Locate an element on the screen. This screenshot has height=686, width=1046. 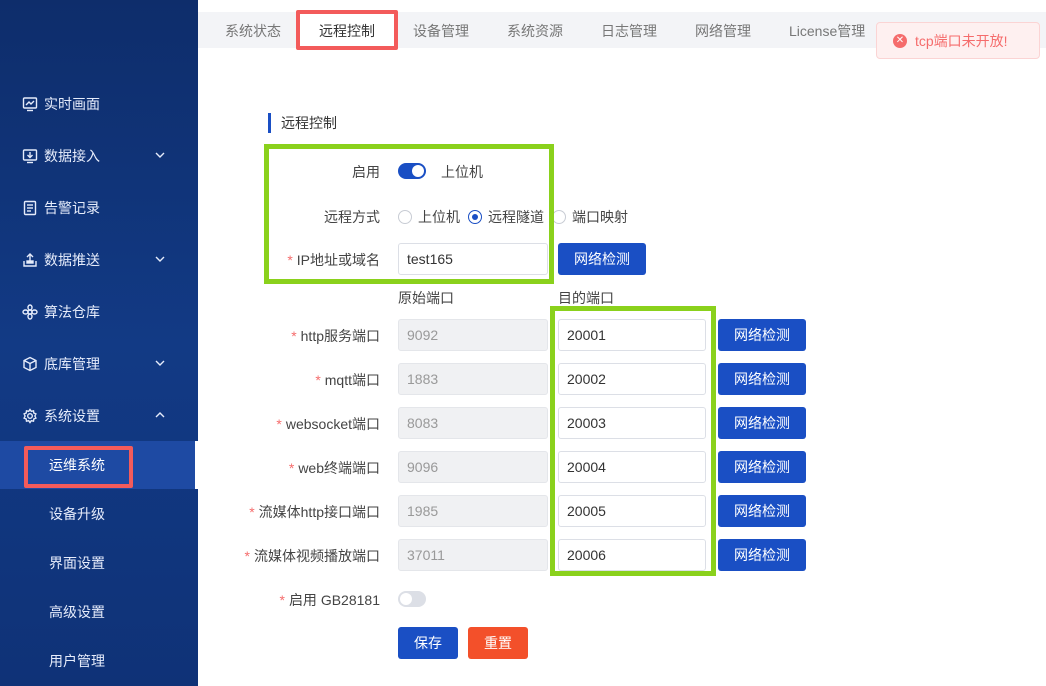
source-port-input: 9096 is located at coordinates (473, 467).